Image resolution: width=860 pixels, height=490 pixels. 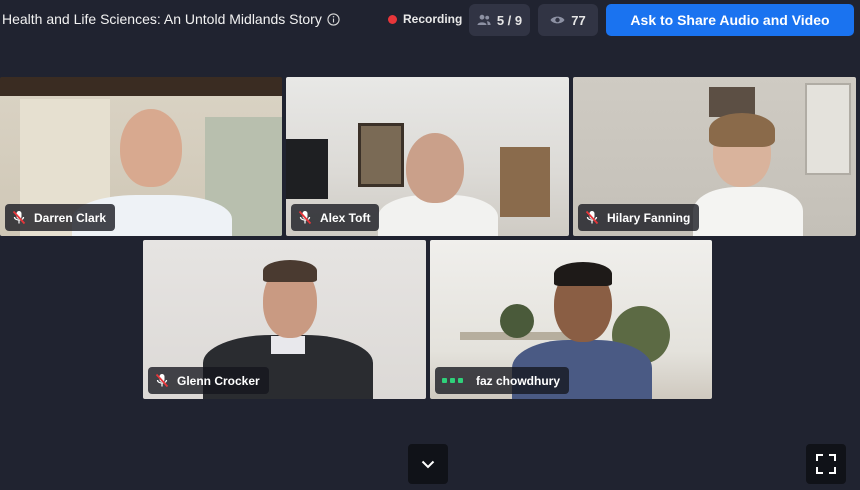 I want to click on video-tile: Hilary Fanning, so click(x=714, y=156).